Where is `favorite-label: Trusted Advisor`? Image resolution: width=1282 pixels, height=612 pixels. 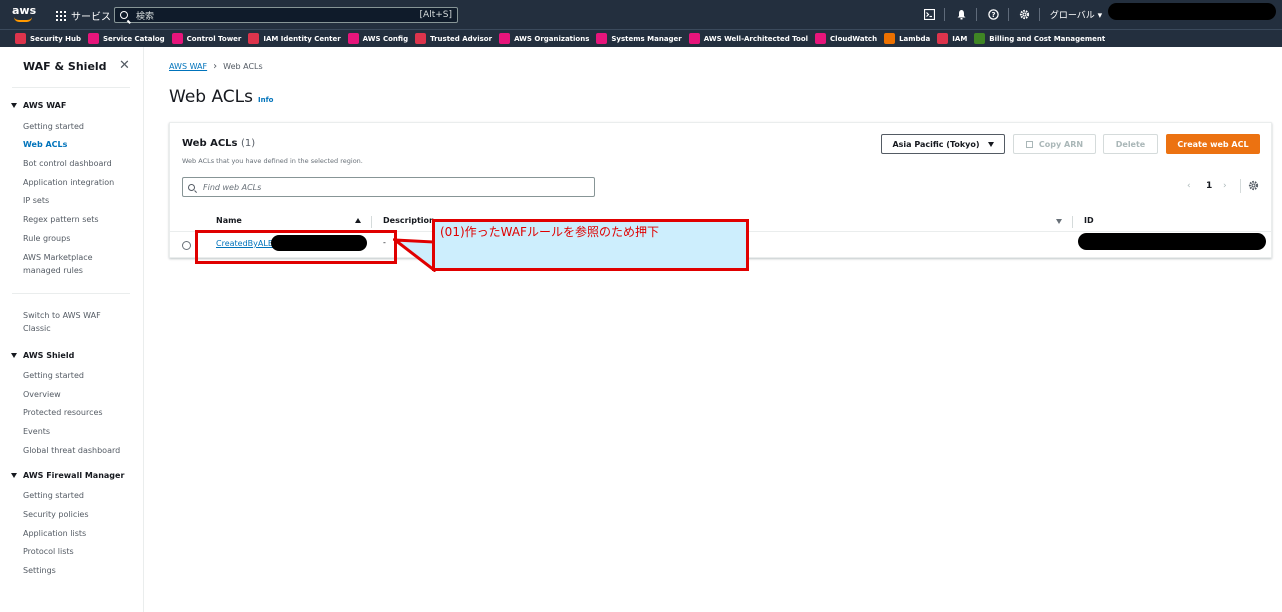
favorite-label: Trusted Advisor is located at coordinates (461, 38).